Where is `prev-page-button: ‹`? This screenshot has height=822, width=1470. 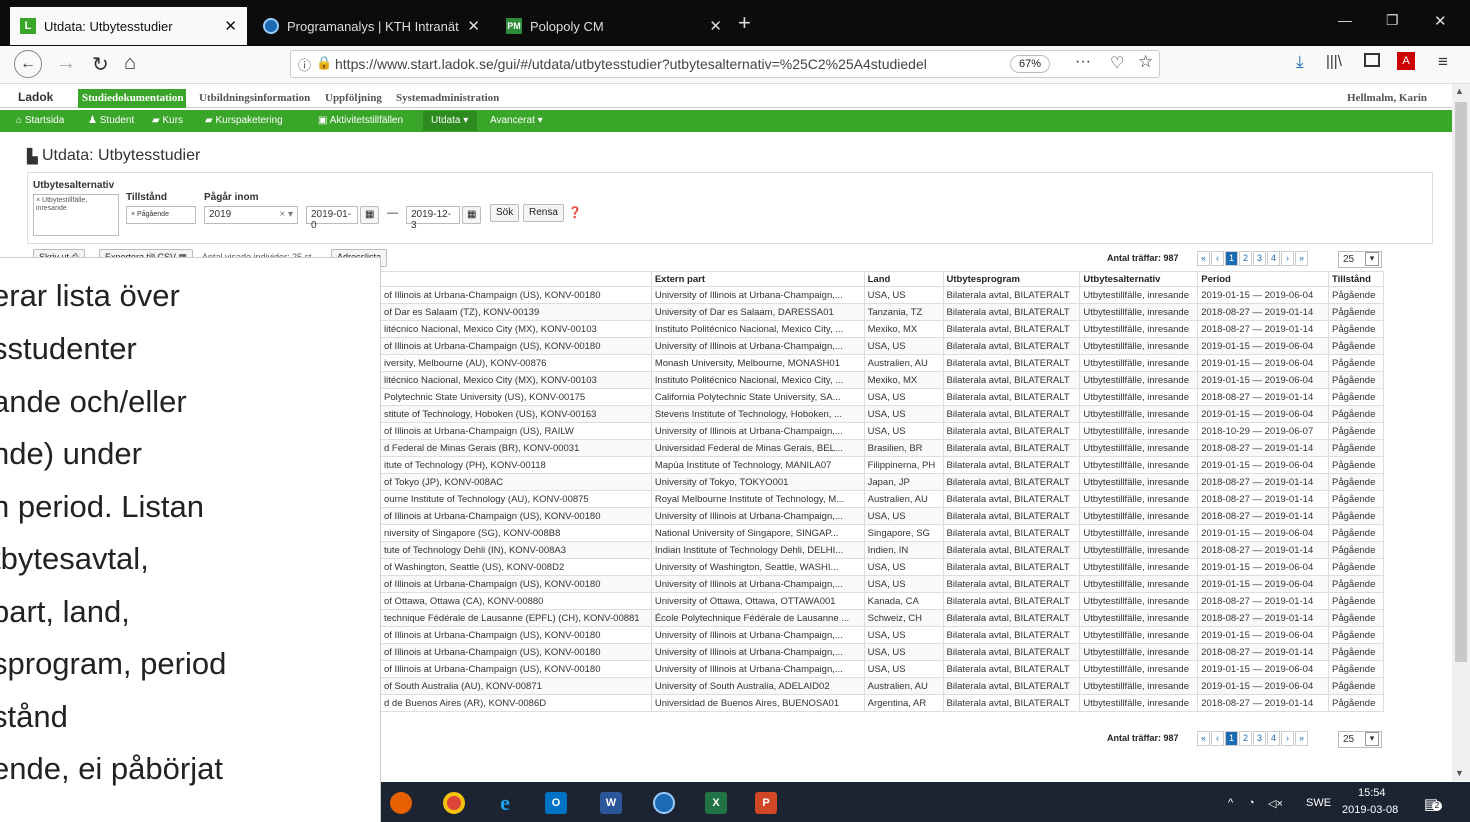 prev-page-button: ‹ is located at coordinates (1217, 258).